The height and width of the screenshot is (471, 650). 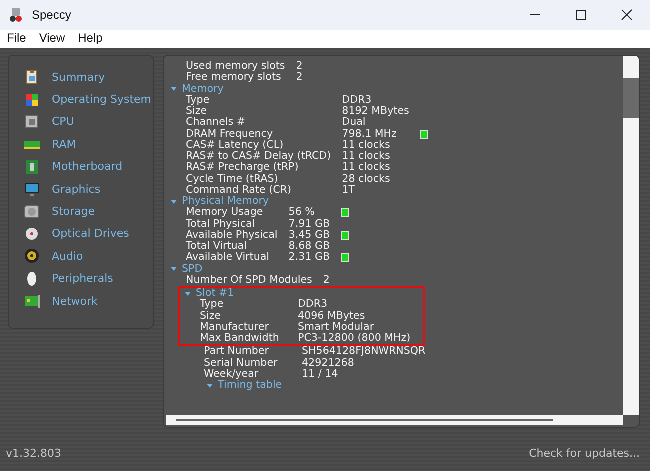 What do you see at coordinates (235, 145) in the screenshot?
I see `property-label: CAS# Latency (CL)` at bounding box center [235, 145].